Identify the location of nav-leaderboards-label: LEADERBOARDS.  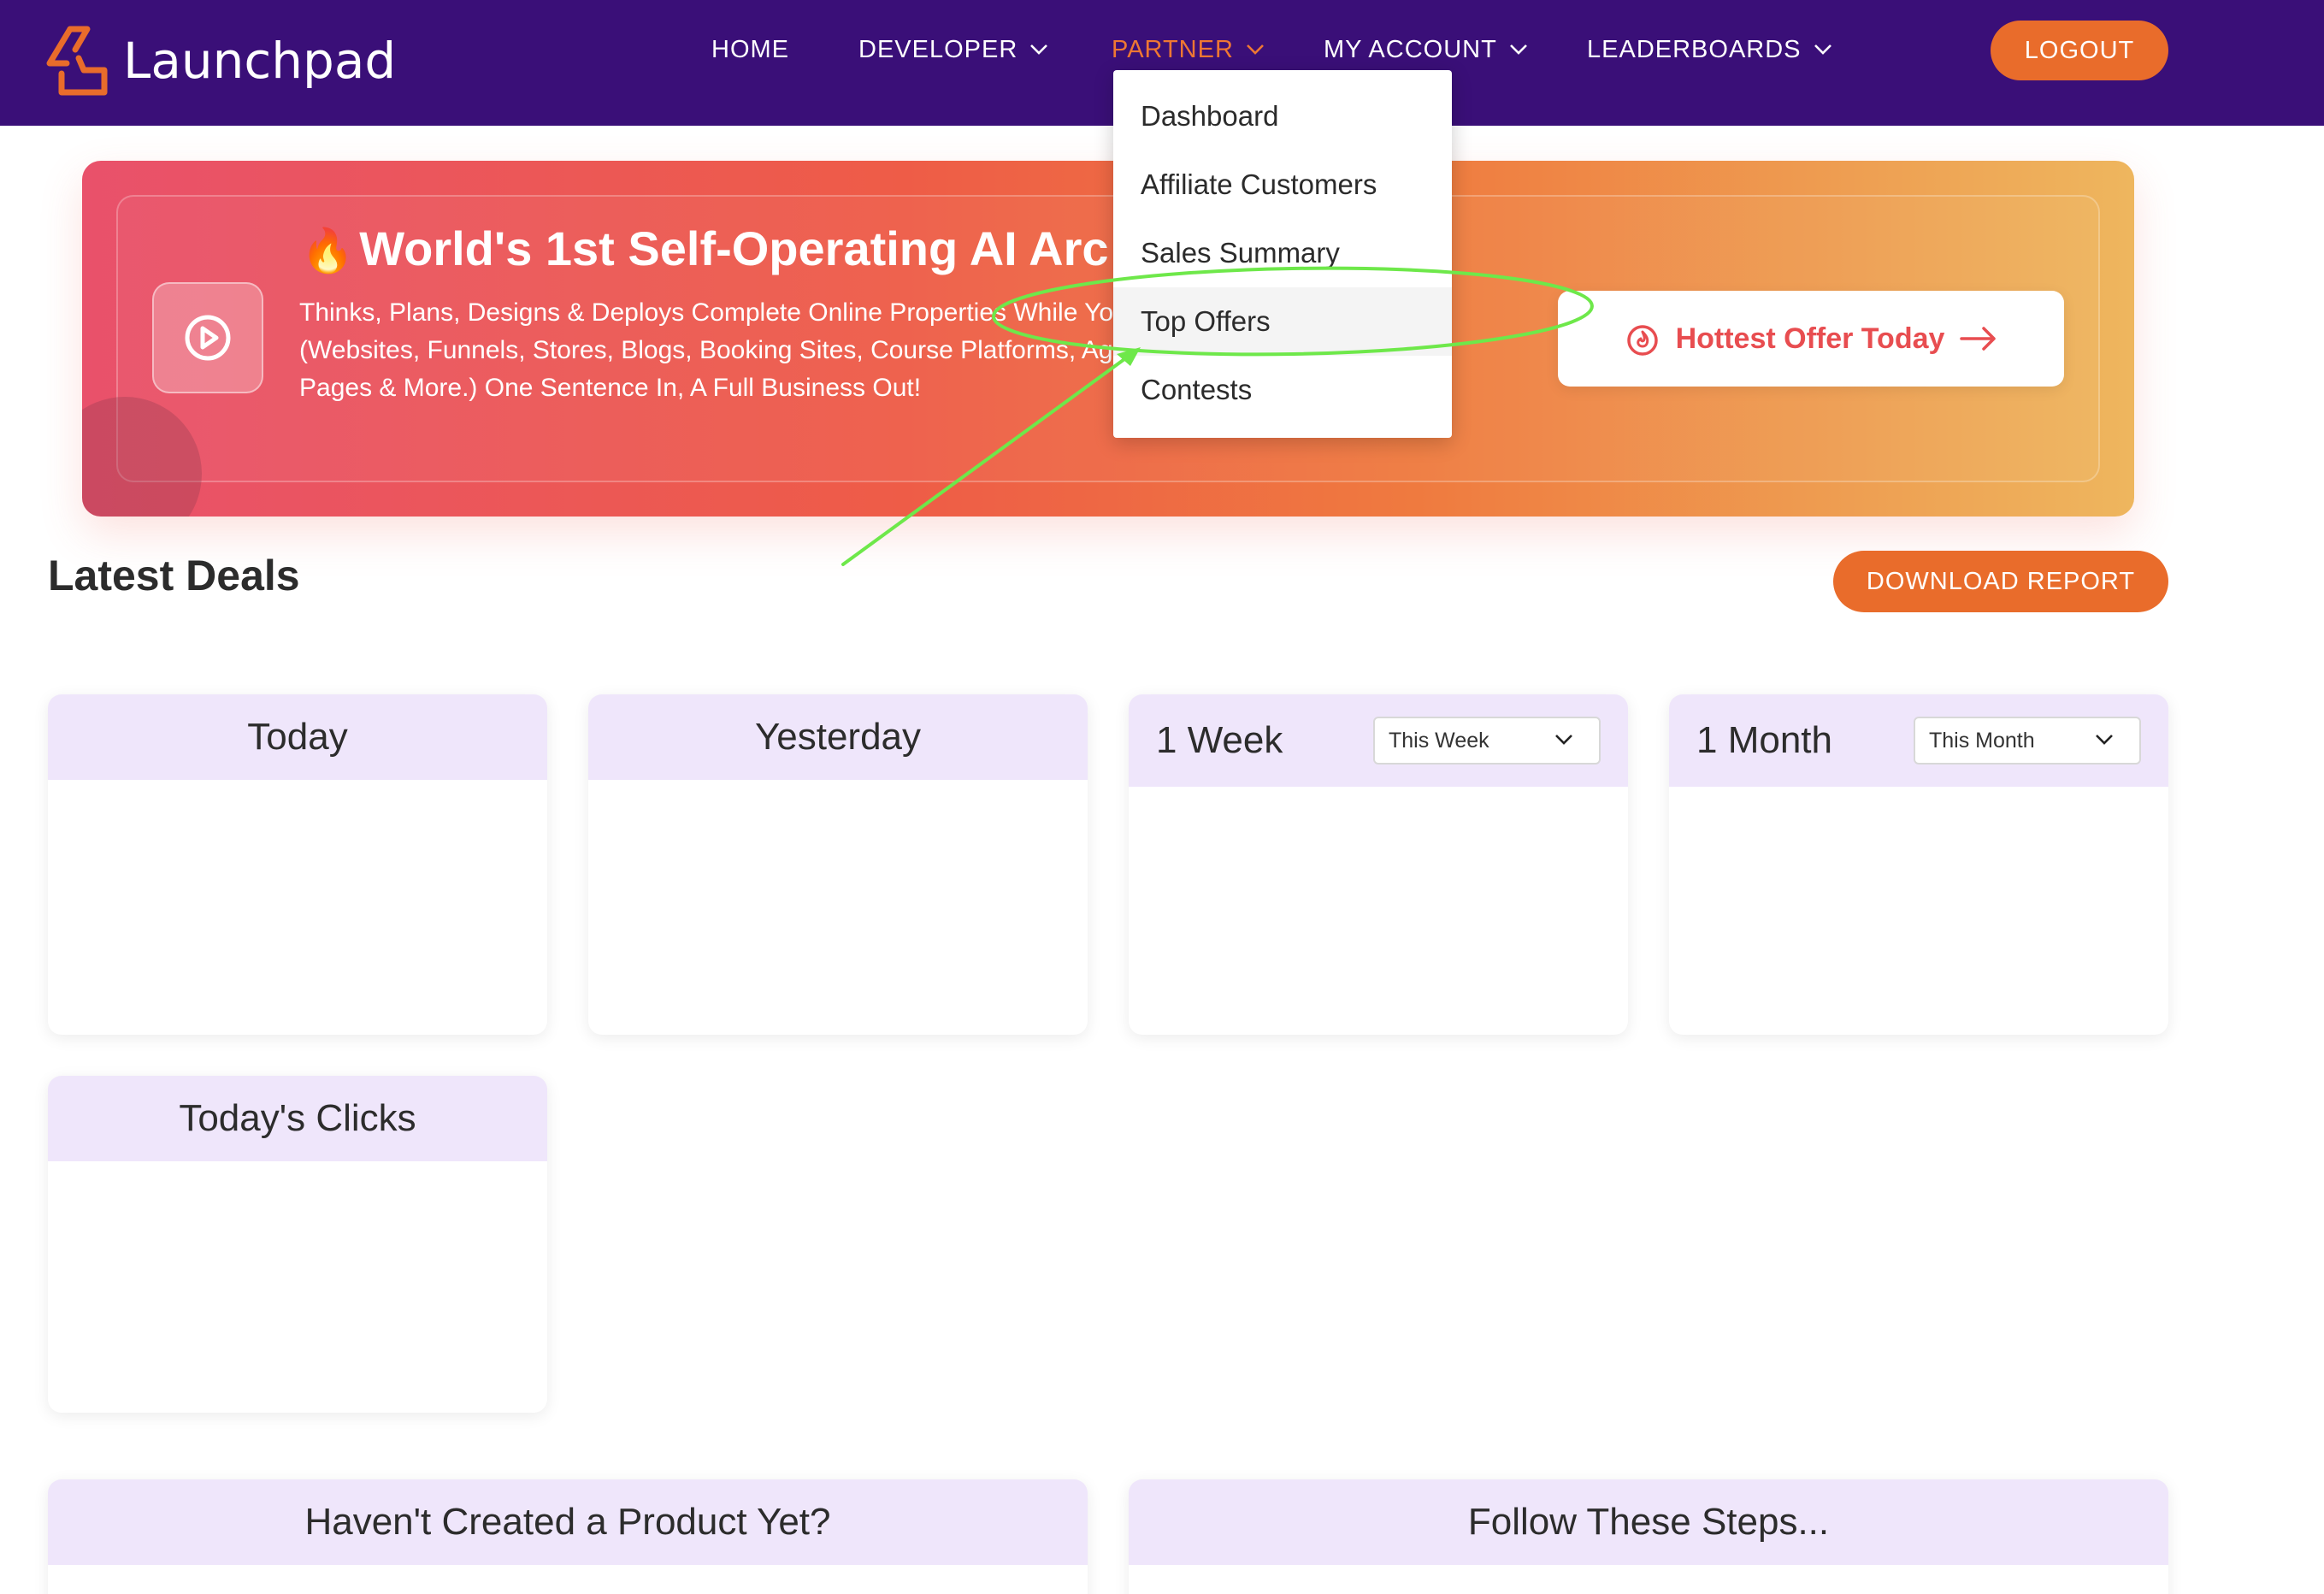
(1694, 49).